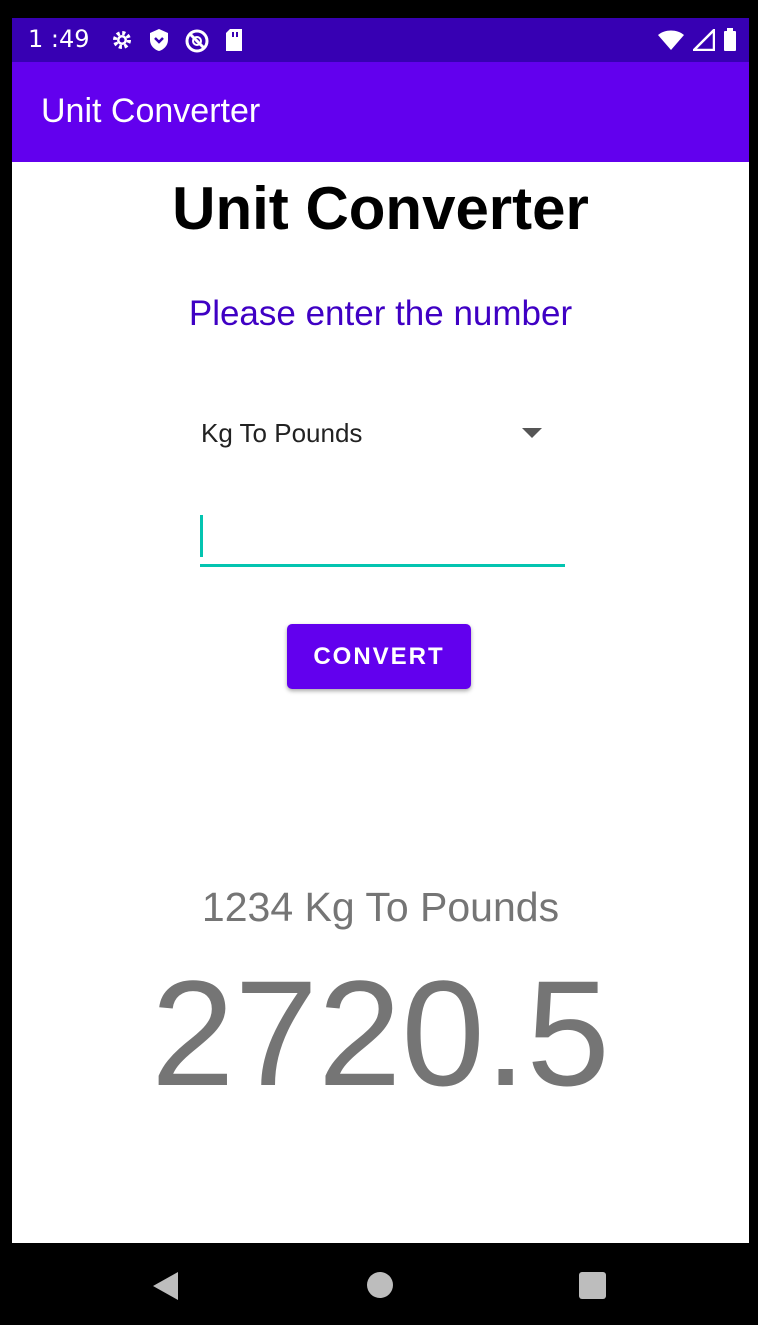 The image size is (758, 1325). What do you see at coordinates (380, 208) in the screenshot?
I see `page-title: Unit Converter` at bounding box center [380, 208].